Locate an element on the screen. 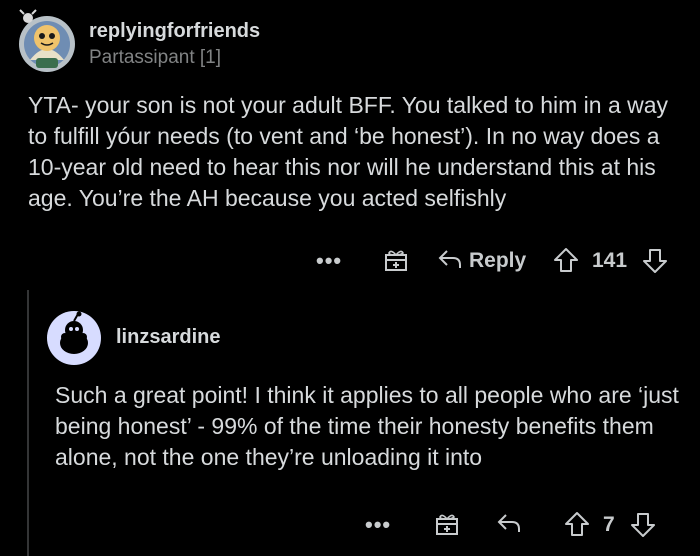 This screenshot has height=556, width=700. reply-username: linzsardine is located at coordinates (168, 337).